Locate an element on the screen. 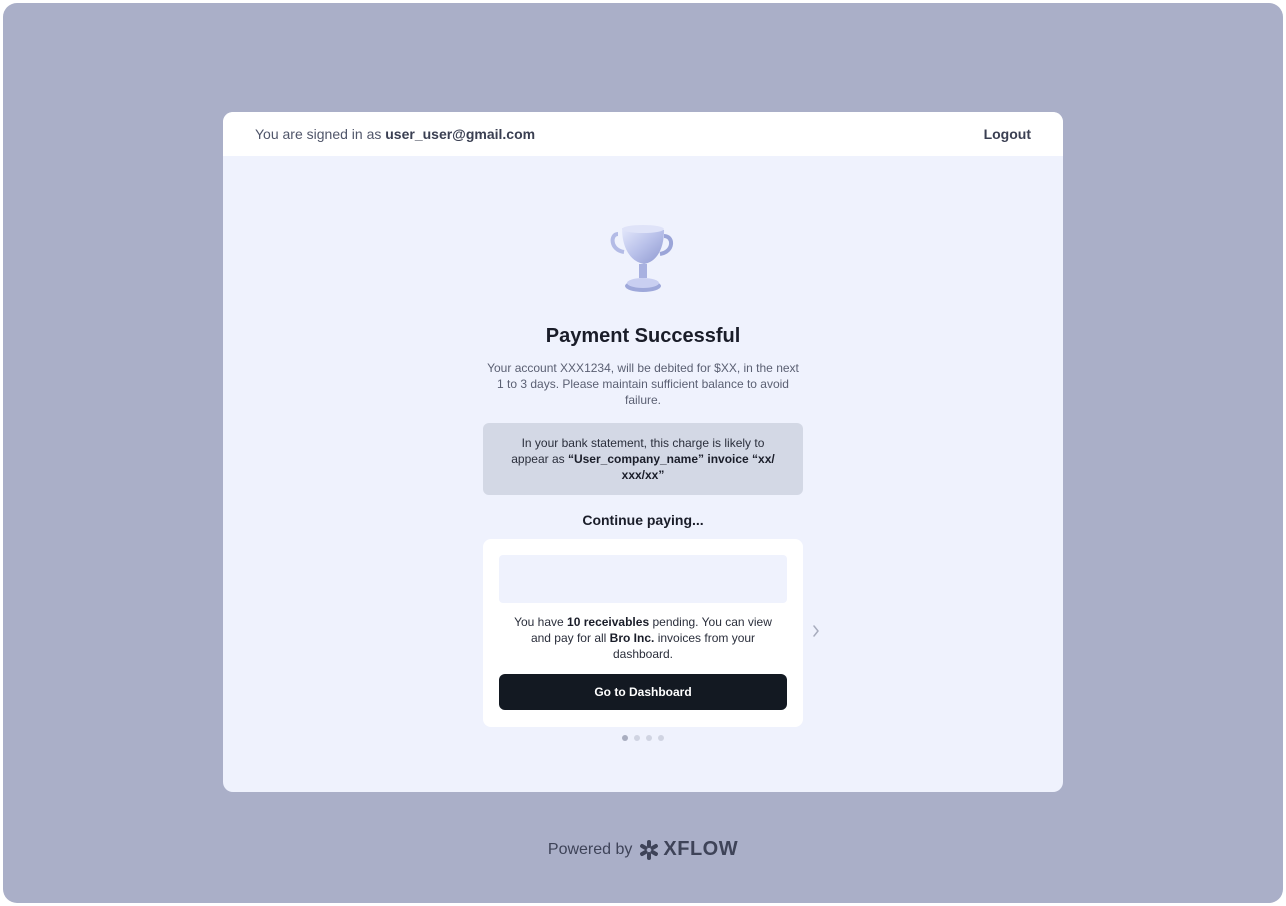 This screenshot has height=906, width=1286. image-placeholder is located at coordinates (643, 579).